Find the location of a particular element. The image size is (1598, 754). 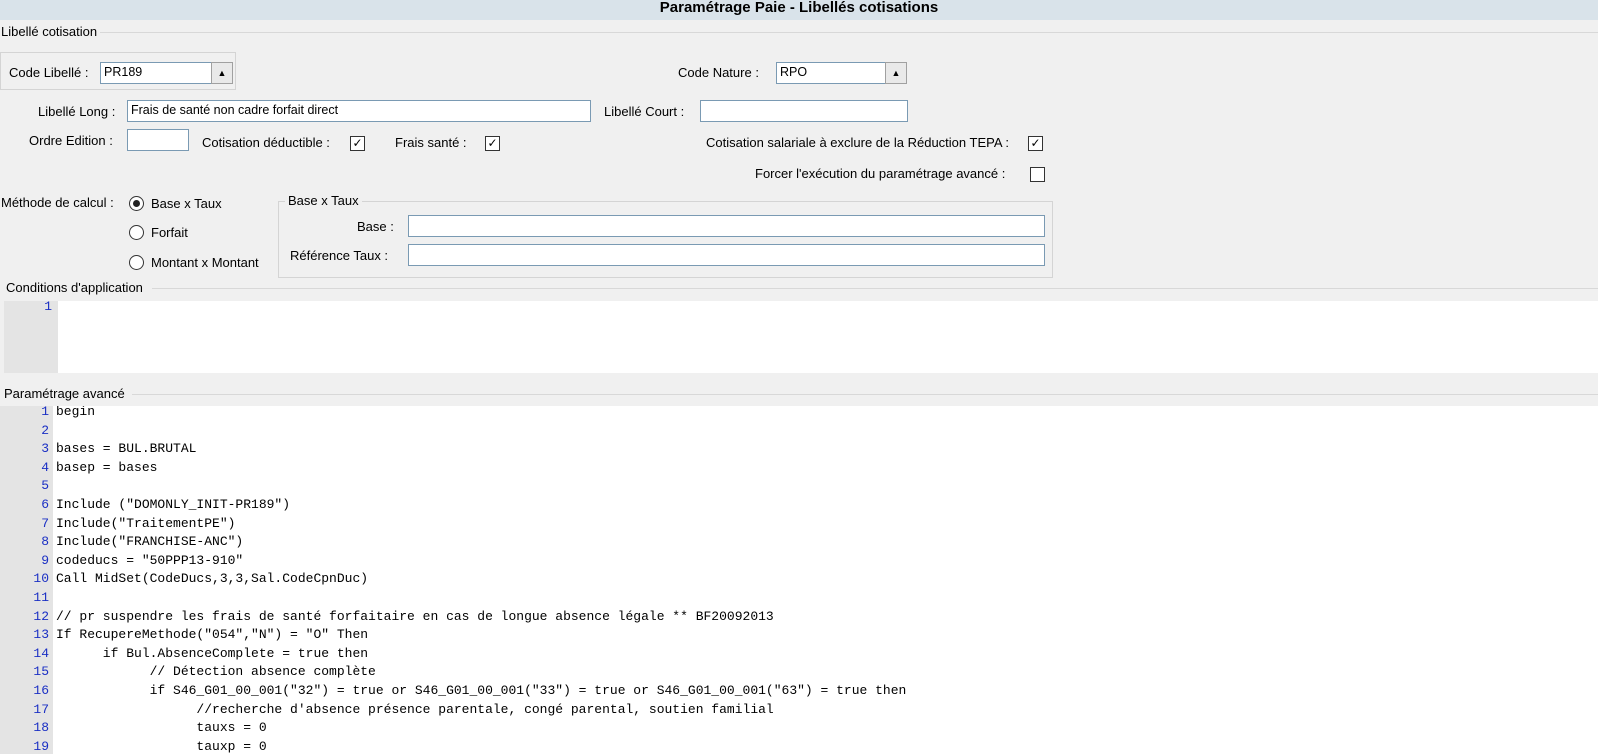

libelle-long-input: Frais de santé non cadre forfait direct is located at coordinates (359, 111).